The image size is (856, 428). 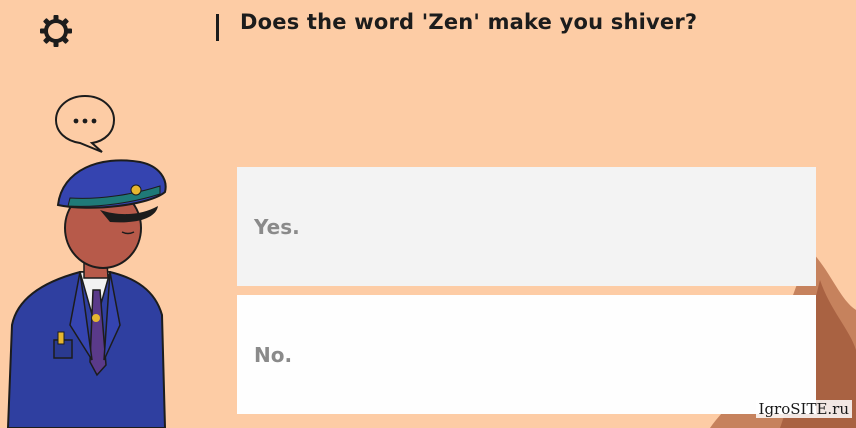 I want to click on answer-no-label: No., so click(x=273, y=354).